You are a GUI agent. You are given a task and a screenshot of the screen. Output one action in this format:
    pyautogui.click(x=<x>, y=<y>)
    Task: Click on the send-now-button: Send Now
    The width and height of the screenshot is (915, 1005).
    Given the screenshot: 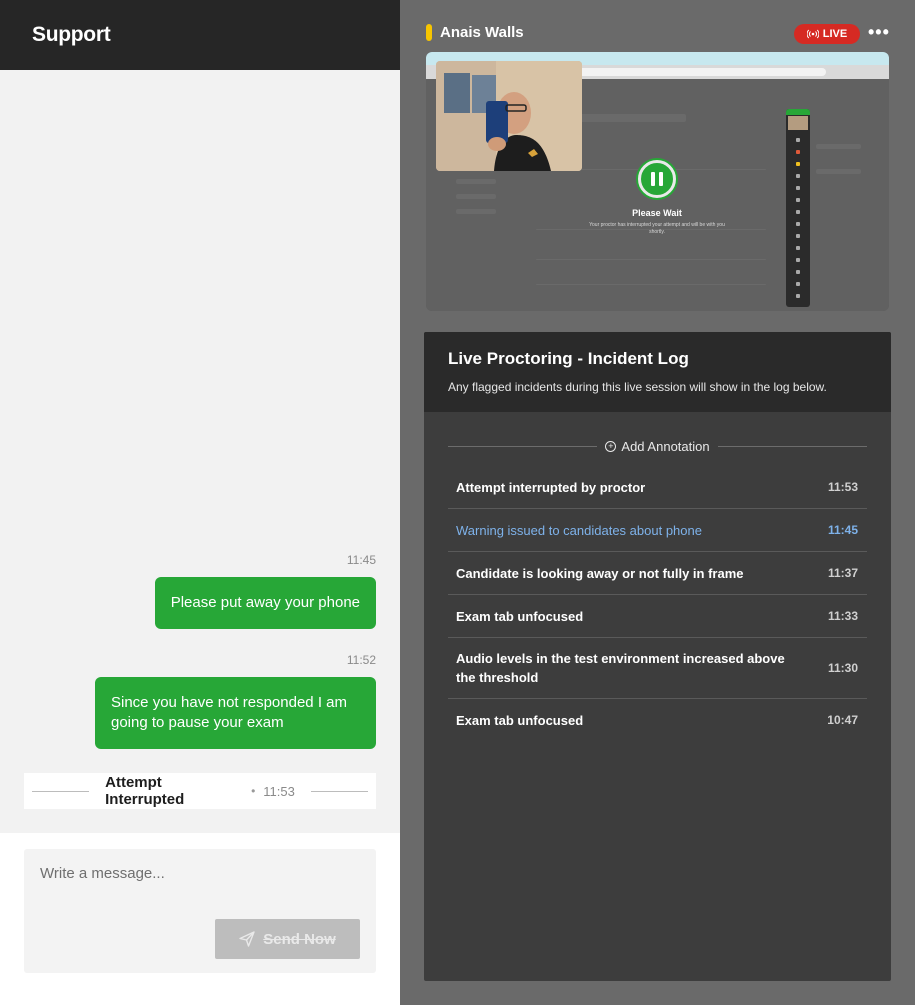 What is the action you would take?
    pyautogui.click(x=287, y=939)
    